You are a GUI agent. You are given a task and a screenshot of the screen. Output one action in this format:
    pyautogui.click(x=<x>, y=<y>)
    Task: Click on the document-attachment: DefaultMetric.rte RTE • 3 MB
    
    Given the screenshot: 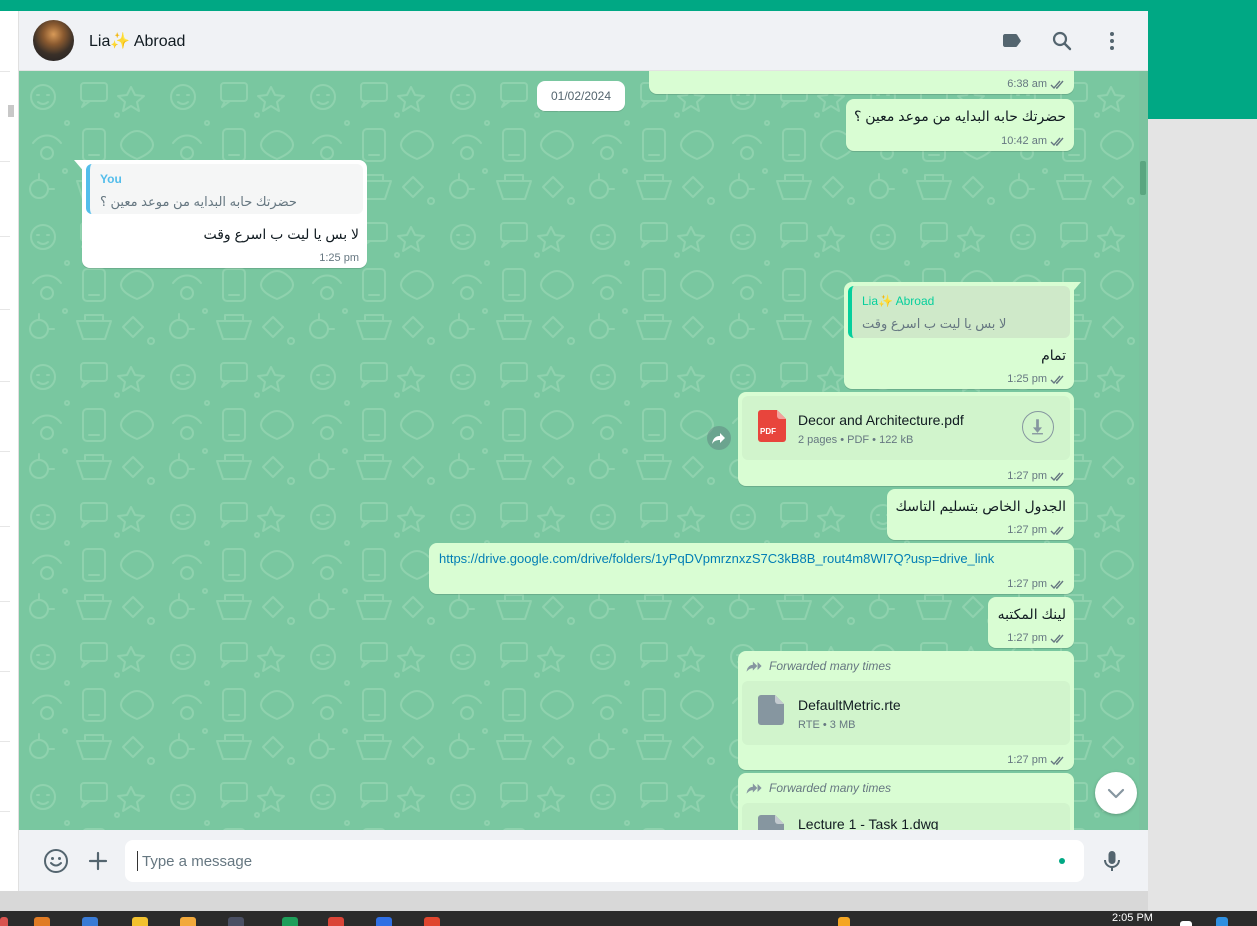 What is the action you would take?
    pyautogui.click(x=906, y=713)
    